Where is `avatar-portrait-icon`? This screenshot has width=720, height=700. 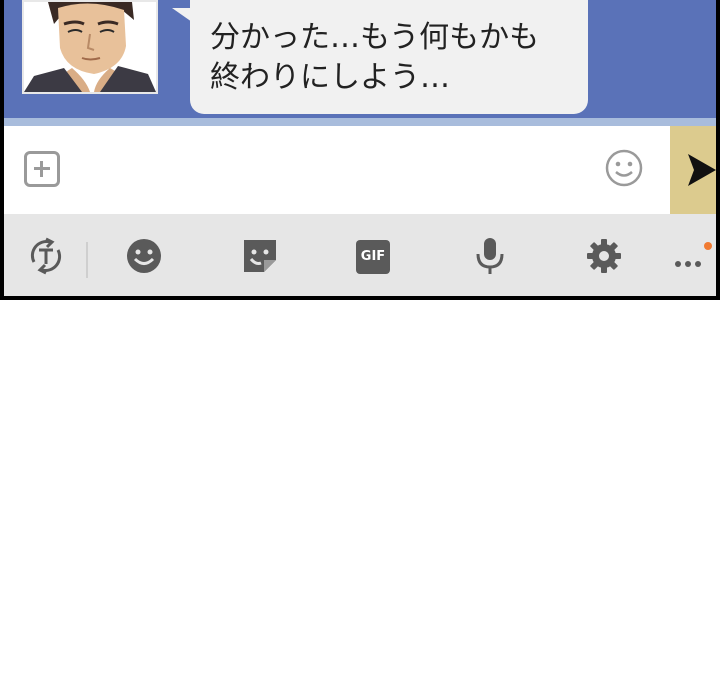
avatar-portrait-icon is located at coordinates (90, 47).